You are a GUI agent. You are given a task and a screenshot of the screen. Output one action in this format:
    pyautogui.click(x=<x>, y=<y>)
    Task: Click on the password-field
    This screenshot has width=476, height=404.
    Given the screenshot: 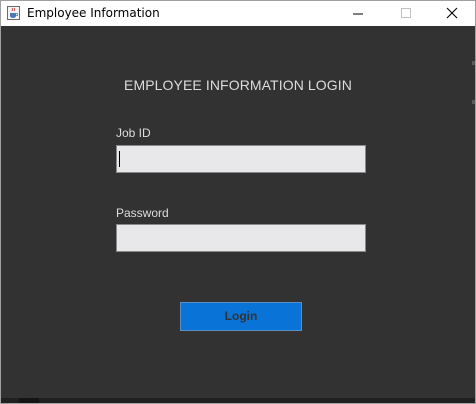 What is the action you would take?
    pyautogui.click(x=241, y=238)
    